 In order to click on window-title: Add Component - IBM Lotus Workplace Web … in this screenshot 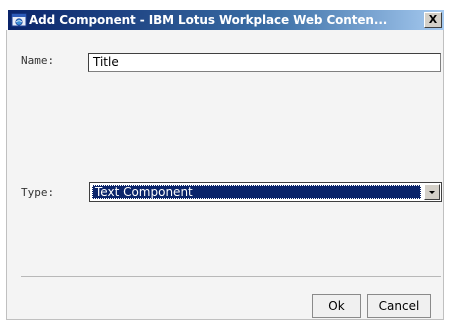, I will do `click(208, 20)`.